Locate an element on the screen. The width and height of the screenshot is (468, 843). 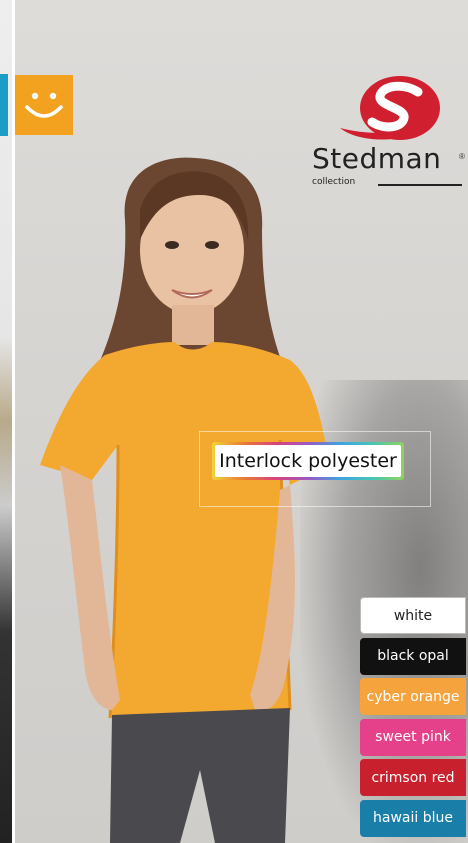
registered-mark: ® is located at coordinates (462, 156).